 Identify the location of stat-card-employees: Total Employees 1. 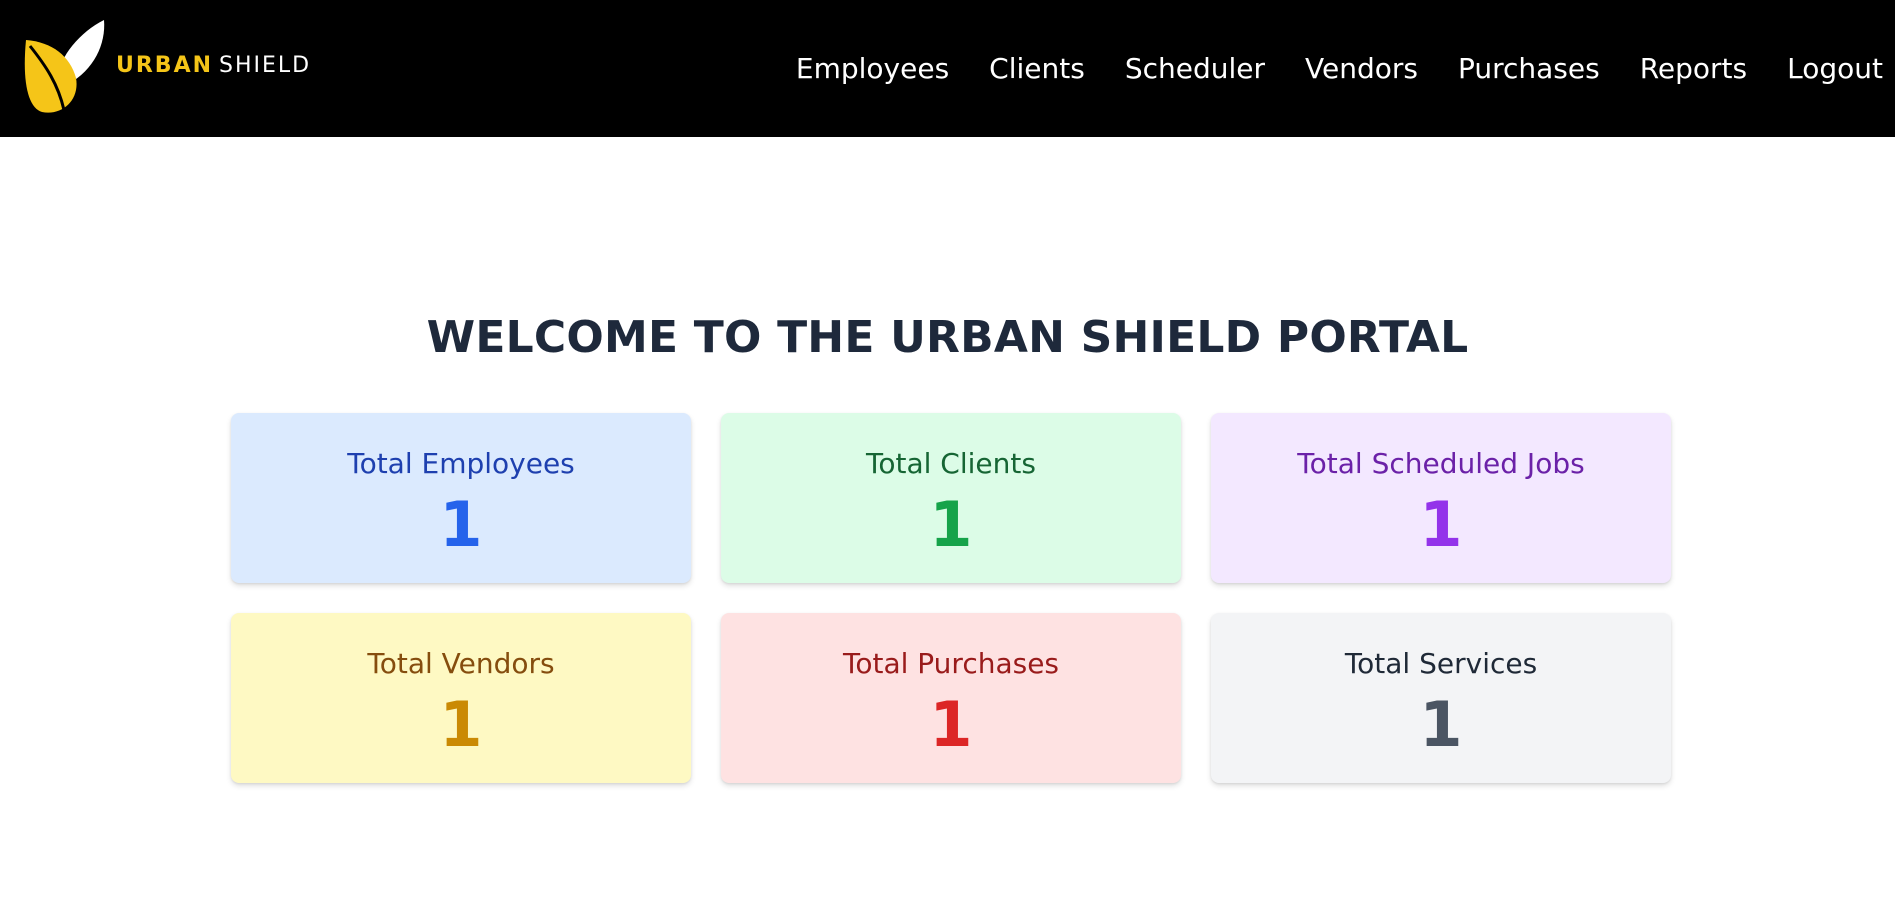
(461, 498).